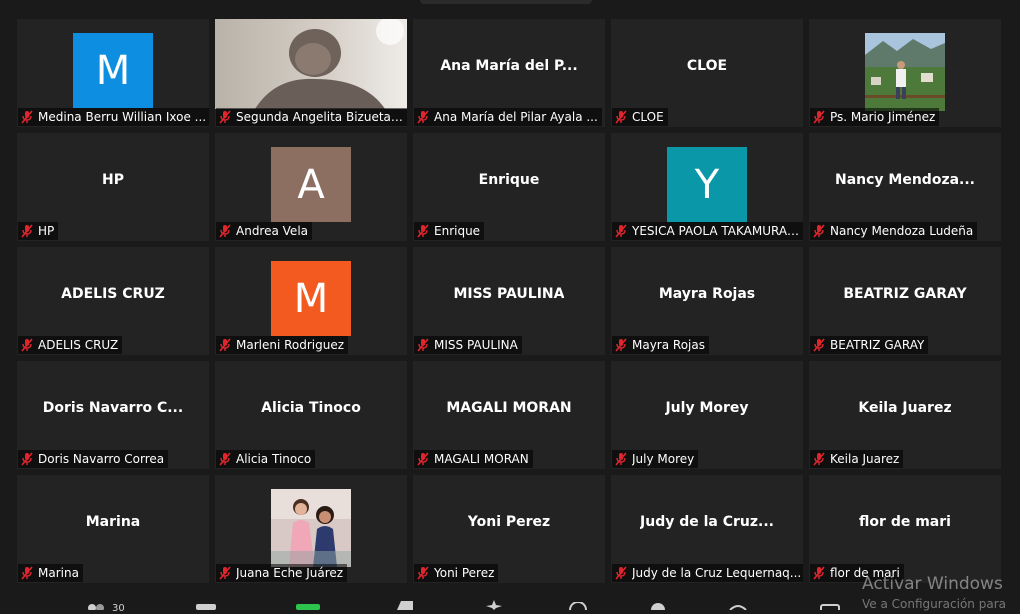 The height and width of the screenshot is (614, 1020). I want to click on participant-tile: flor de mari flor de mari, so click(905, 529).